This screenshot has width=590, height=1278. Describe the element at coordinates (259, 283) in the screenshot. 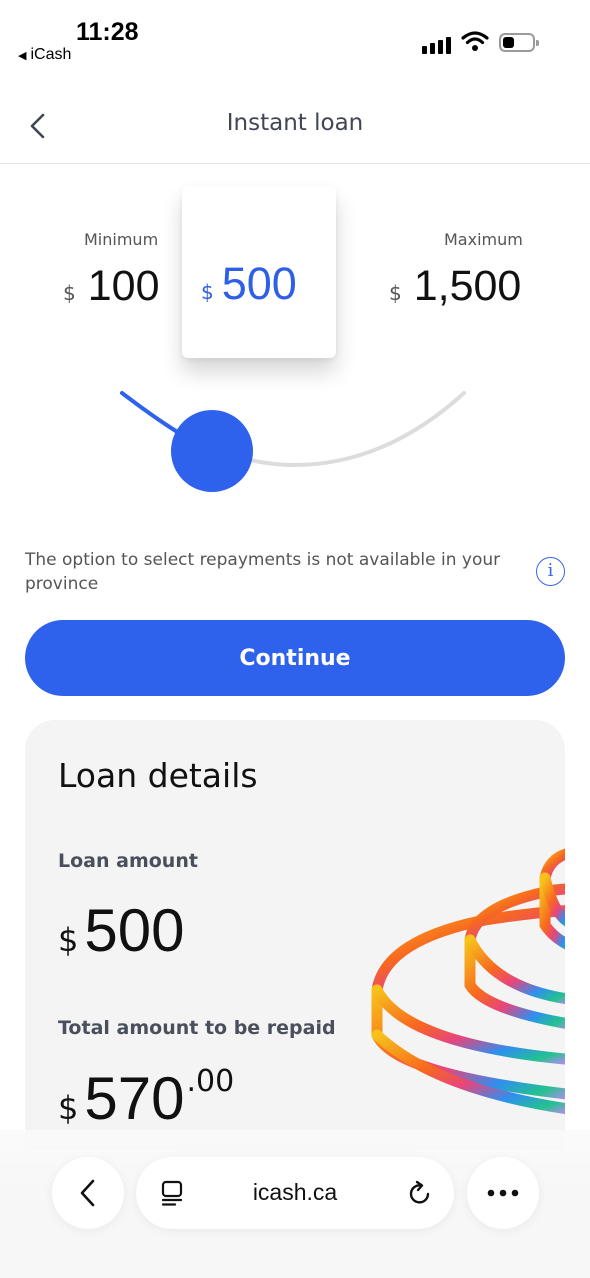

I see `selected-value: 500` at that location.